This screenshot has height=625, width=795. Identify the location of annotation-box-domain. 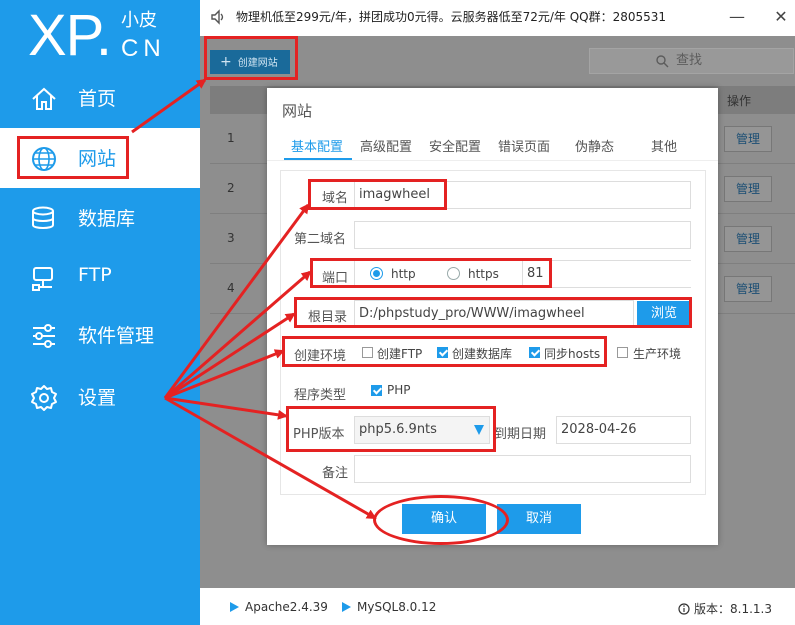
(377, 194).